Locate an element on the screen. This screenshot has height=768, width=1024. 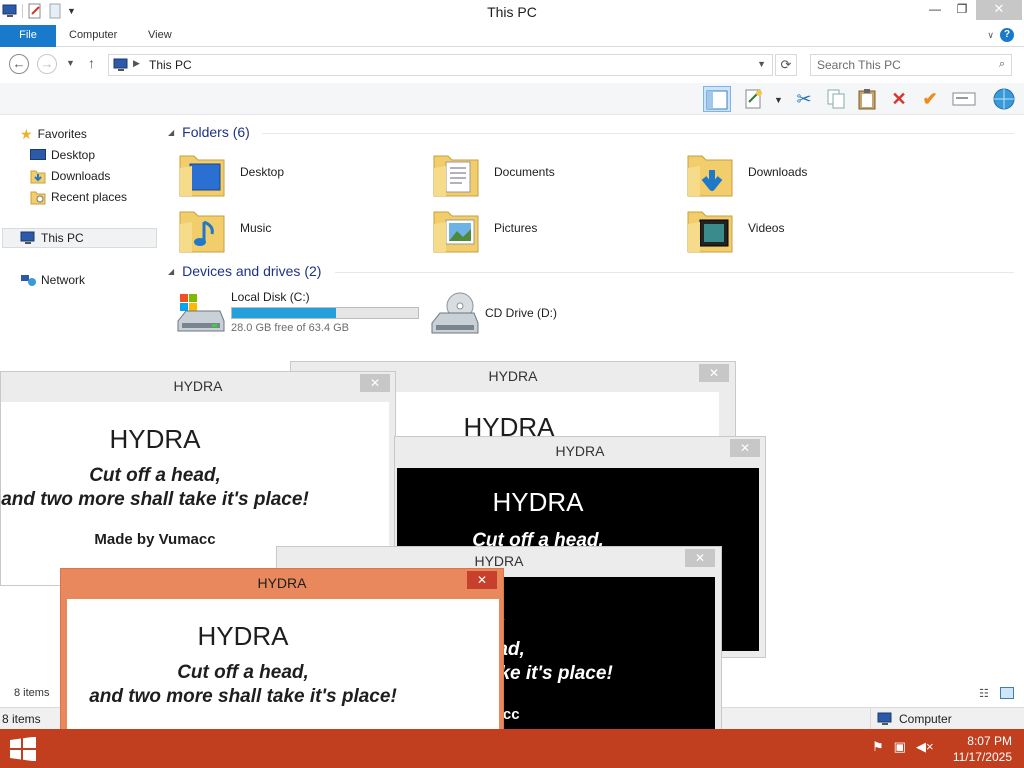
drive-label: CD Drive (D:) is located at coordinates (521, 313).